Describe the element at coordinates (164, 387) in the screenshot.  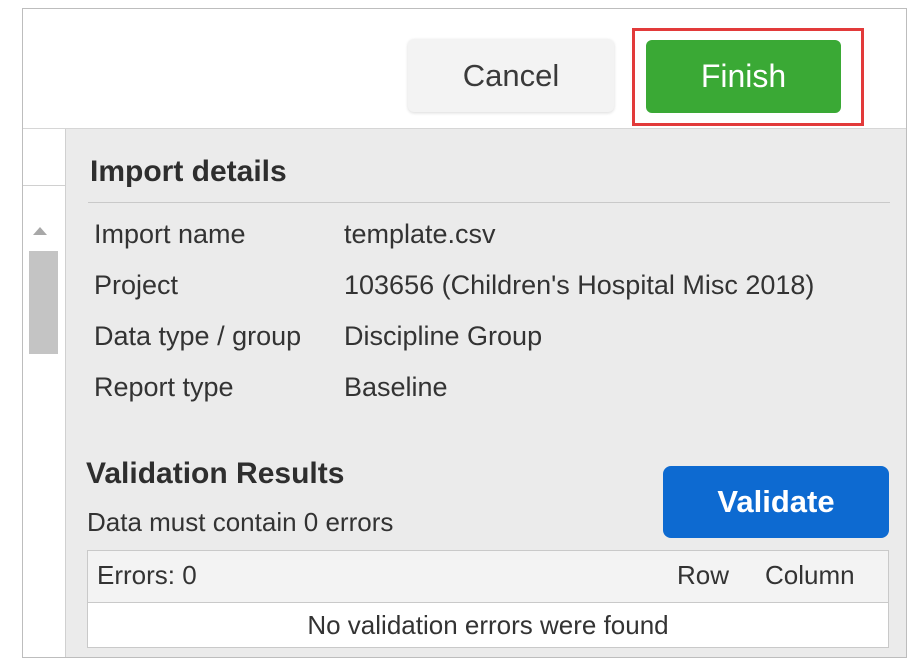
I see `report-type-label: Report type` at that location.